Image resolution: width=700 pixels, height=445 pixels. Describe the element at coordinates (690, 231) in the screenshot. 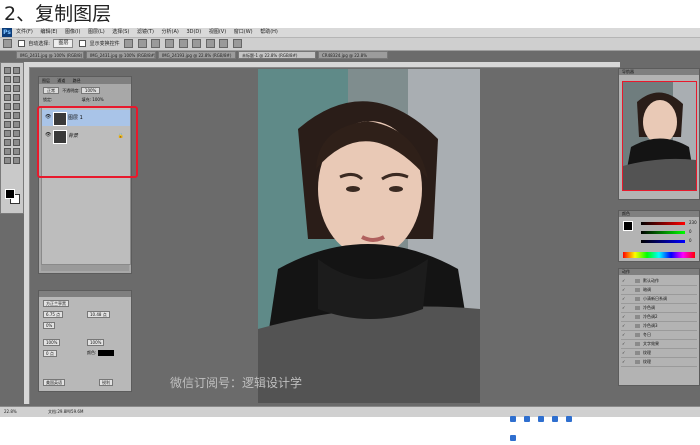

I see `green-value: 0` at that location.